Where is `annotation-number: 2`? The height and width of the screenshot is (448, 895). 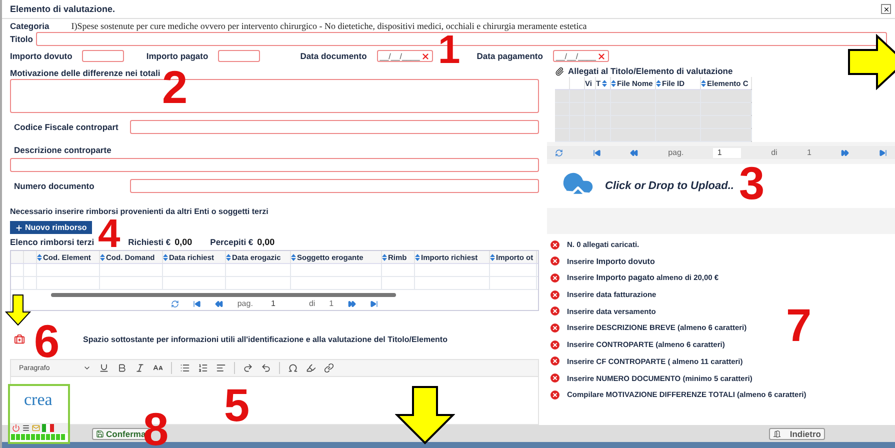
annotation-number: 2 is located at coordinates (175, 87).